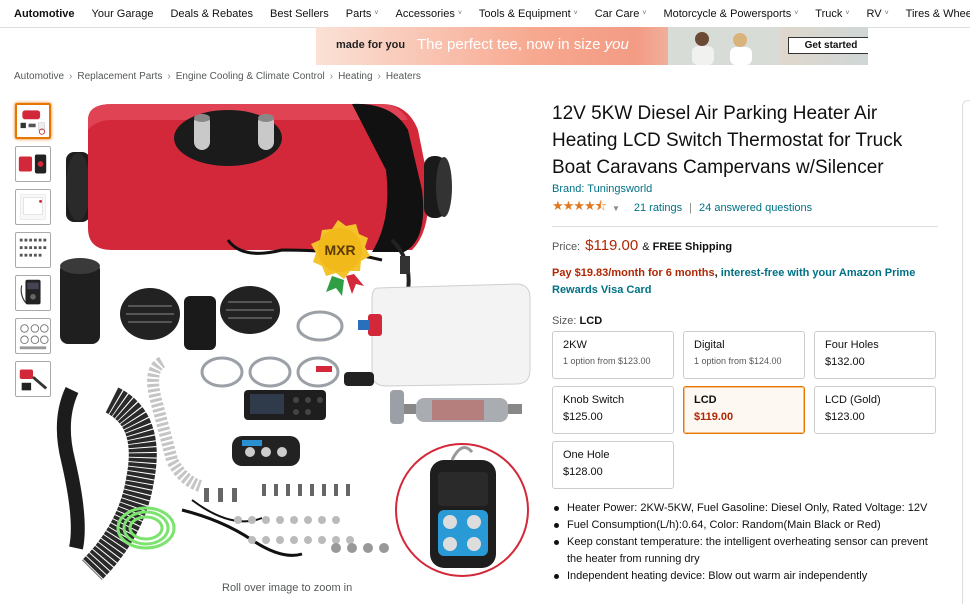  What do you see at coordinates (250, 76) in the screenshot?
I see `breadcrumb-item: Engine Cooling & Climate Control` at bounding box center [250, 76].